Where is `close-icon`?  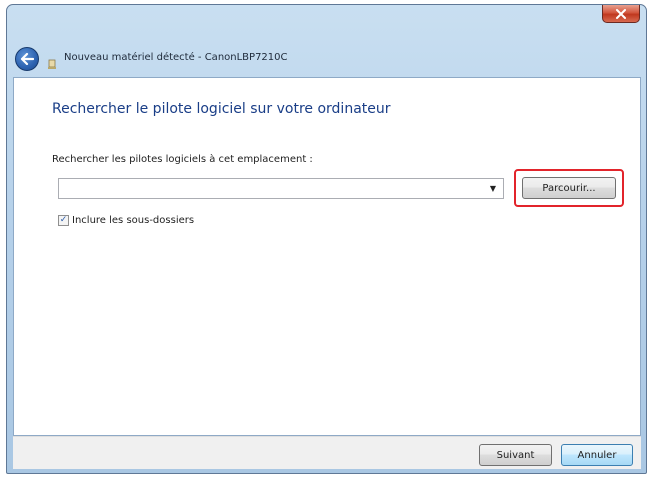 close-icon is located at coordinates (621, 13).